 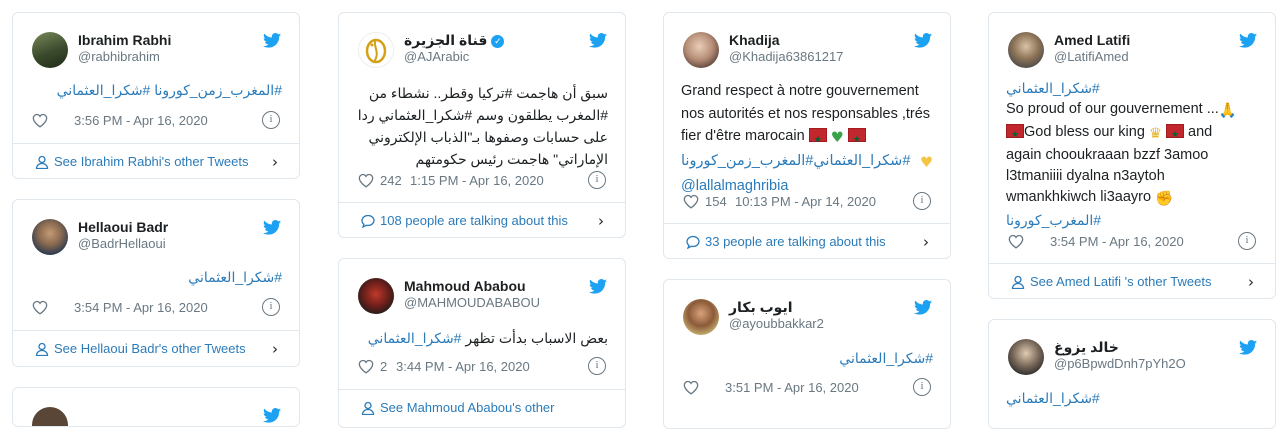 I want to click on green-heart-emoji: ♥, so click(x=837, y=138).